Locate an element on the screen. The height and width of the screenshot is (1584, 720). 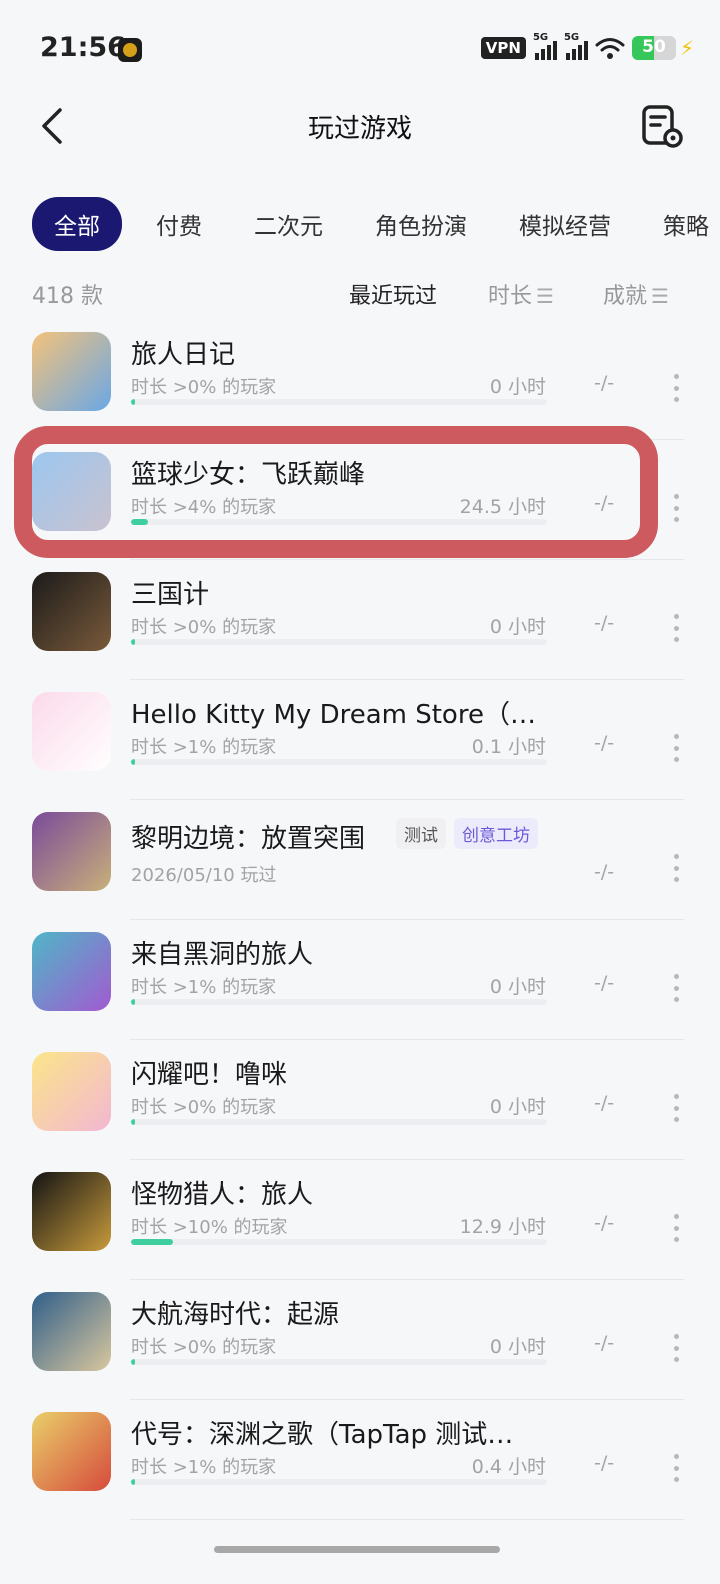
home-indicator is located at coordinates (357, 1549).